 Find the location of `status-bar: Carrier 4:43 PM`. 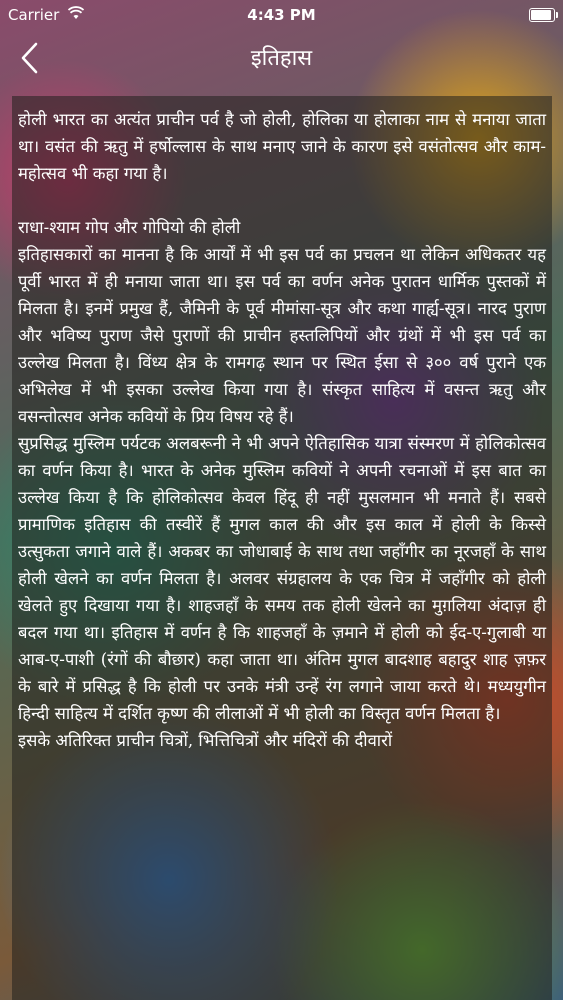

status-bar: Carrier 4:43 PM is located at coordinates (281, 15).